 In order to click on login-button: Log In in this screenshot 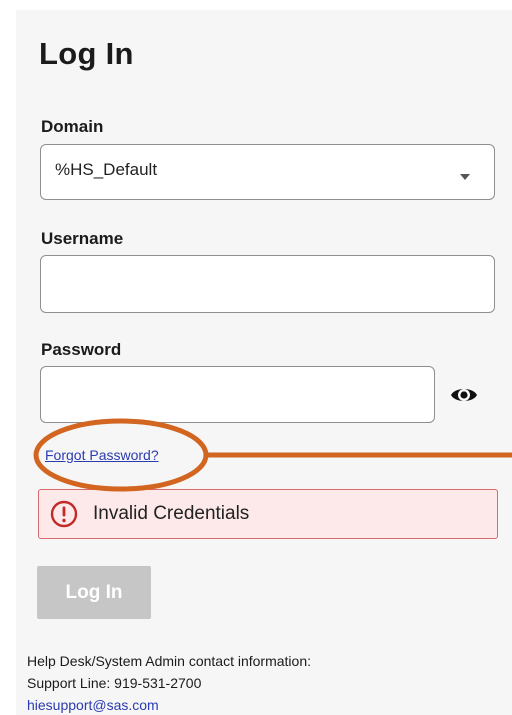, I will do `click(94, 592)`.